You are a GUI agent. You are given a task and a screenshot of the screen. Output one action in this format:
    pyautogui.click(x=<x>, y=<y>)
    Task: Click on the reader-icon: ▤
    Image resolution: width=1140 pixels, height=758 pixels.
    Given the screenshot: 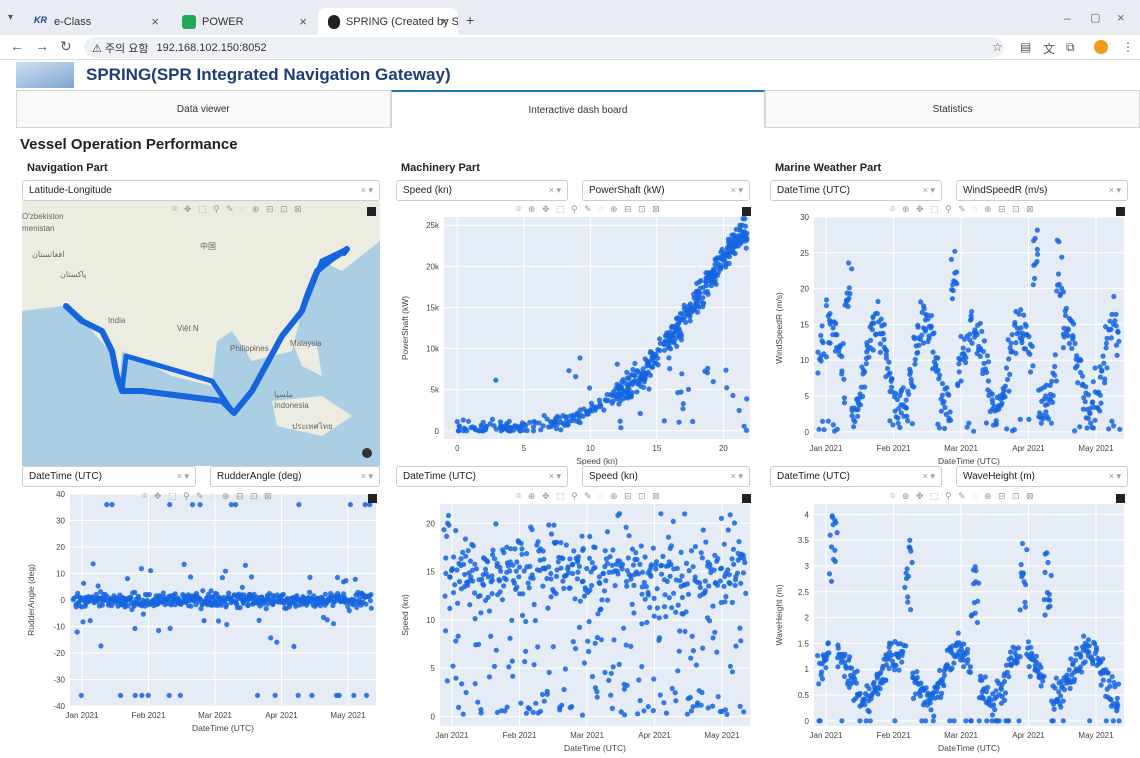 What is the action you would take?
    pyautogui.click(x=1025, y=47)
    